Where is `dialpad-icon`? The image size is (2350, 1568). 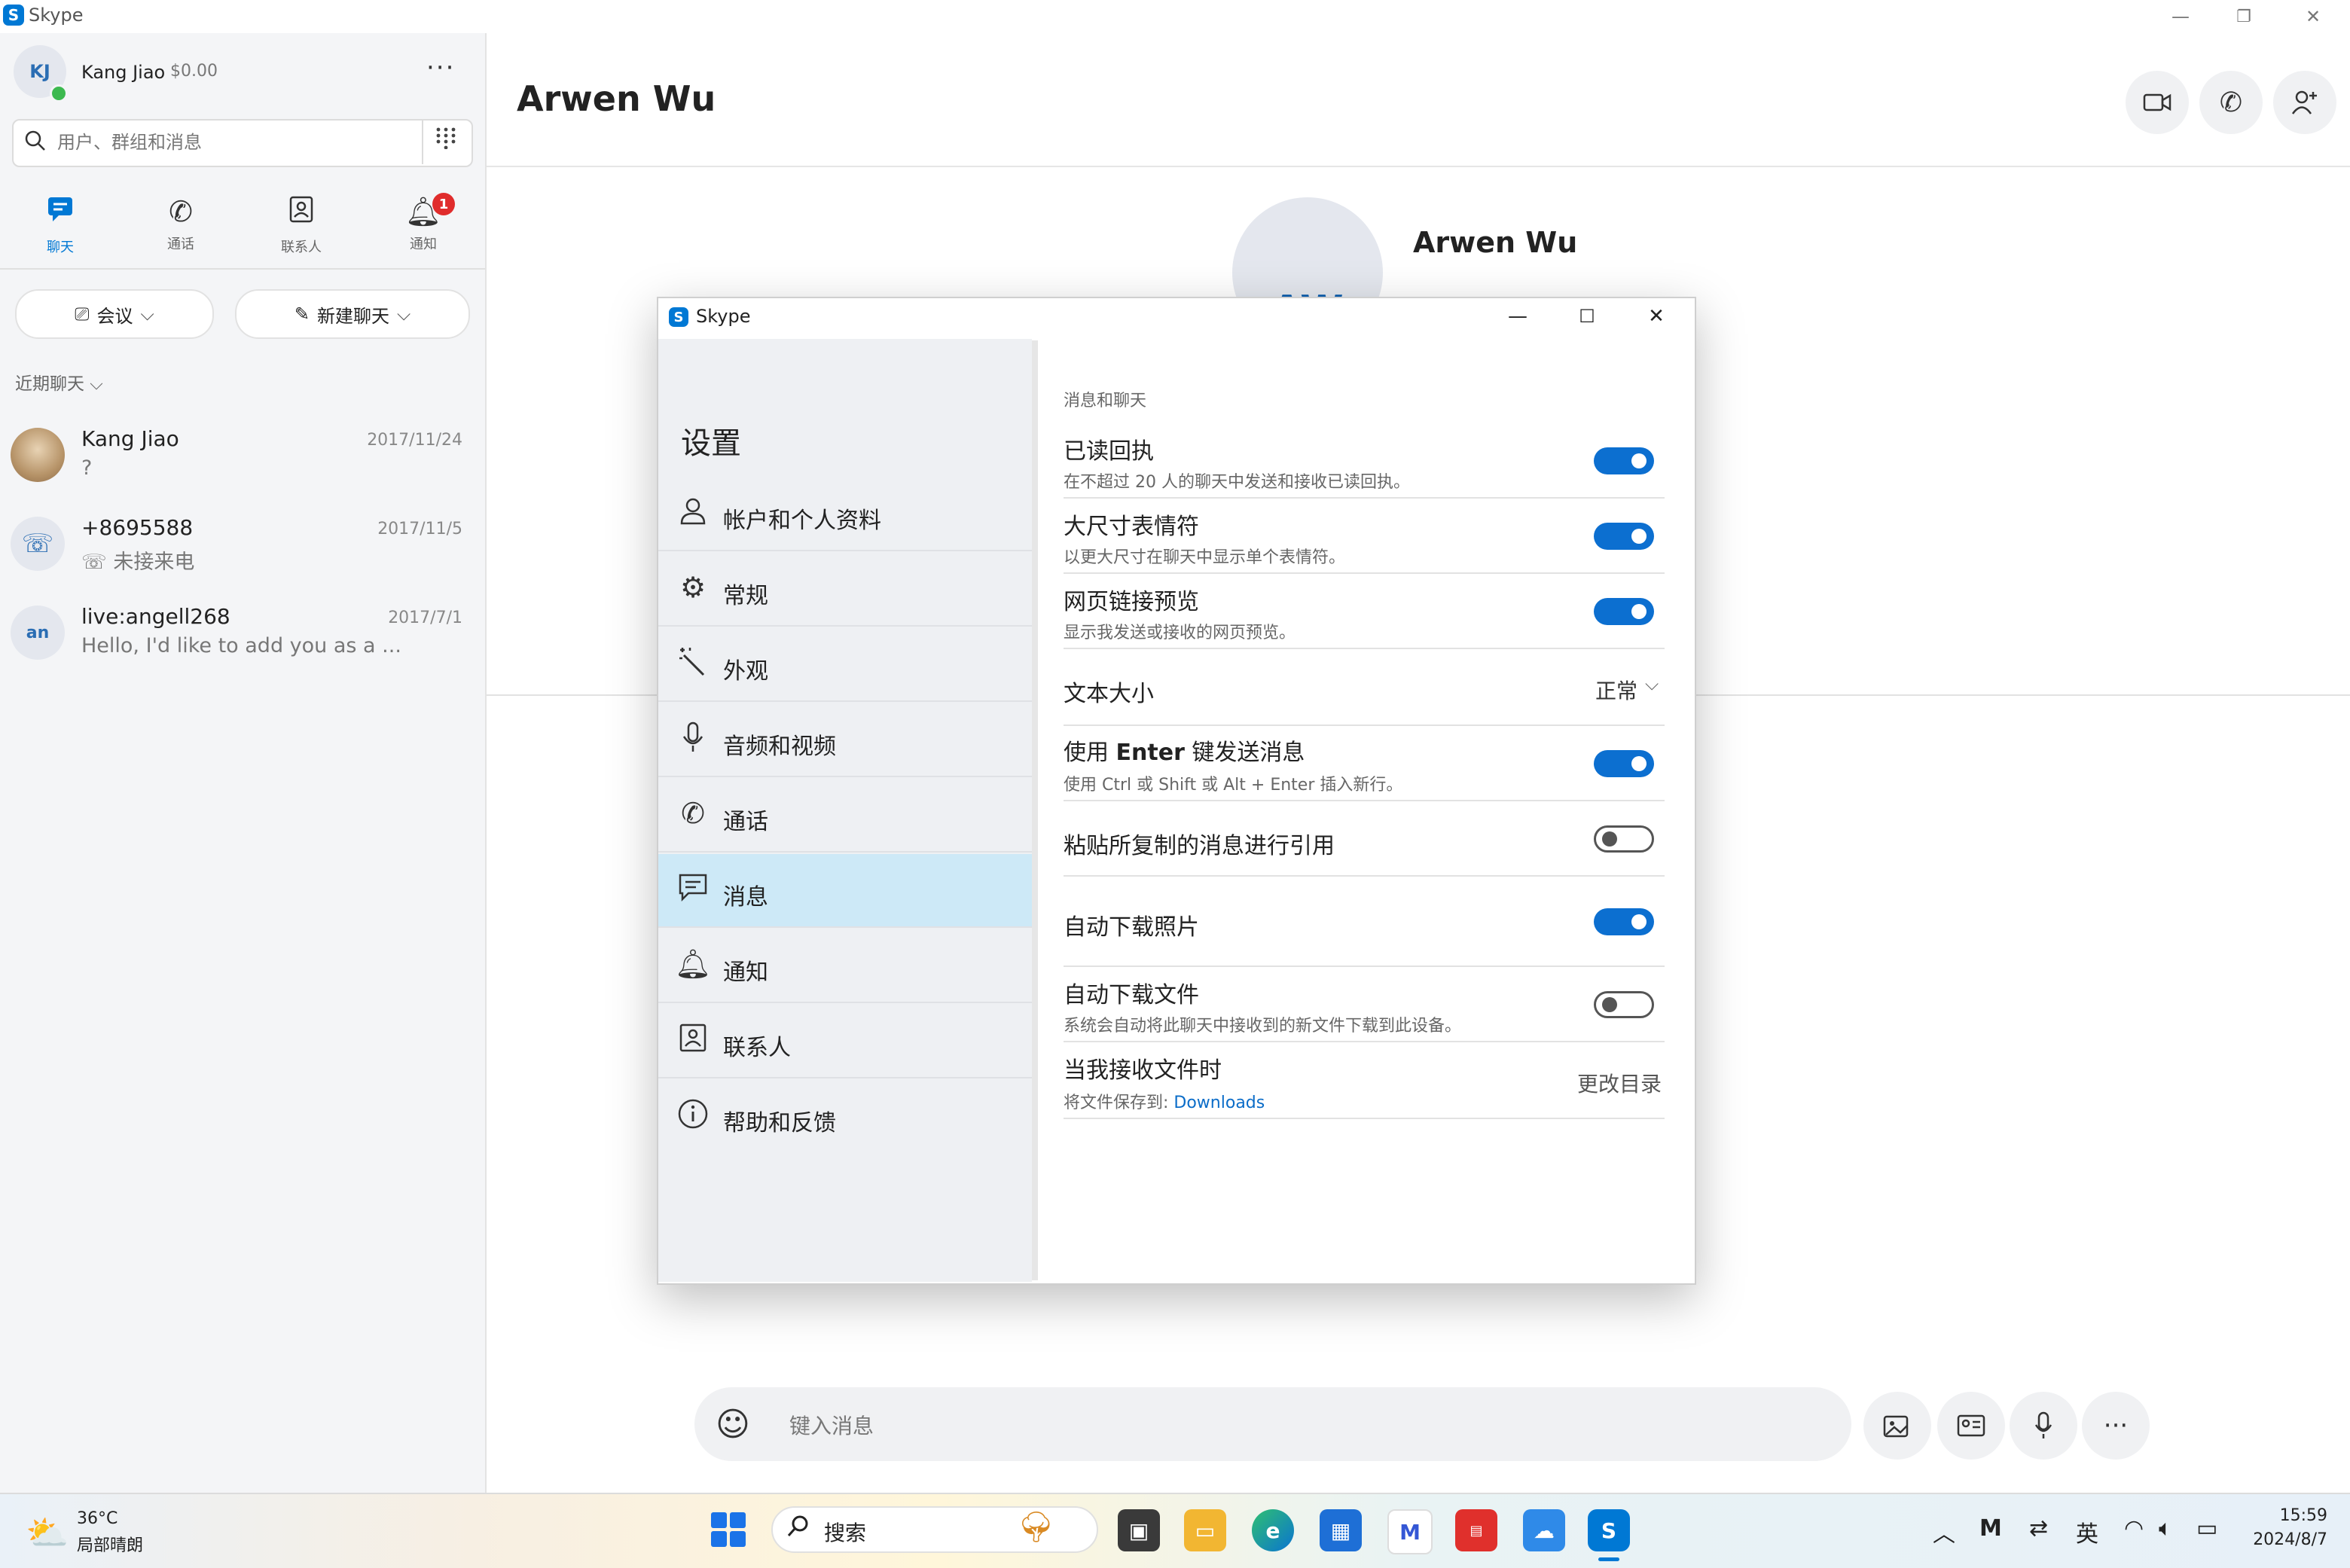 dialpad-icon is located at coordinates (445, 141).